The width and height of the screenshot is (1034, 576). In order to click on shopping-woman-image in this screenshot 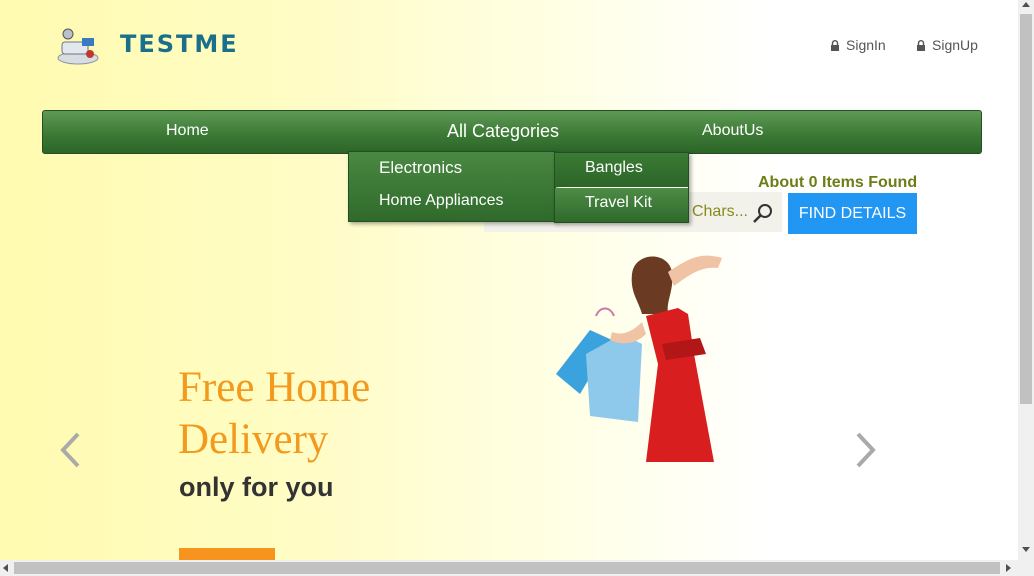, I will do `click(639, 358)`.